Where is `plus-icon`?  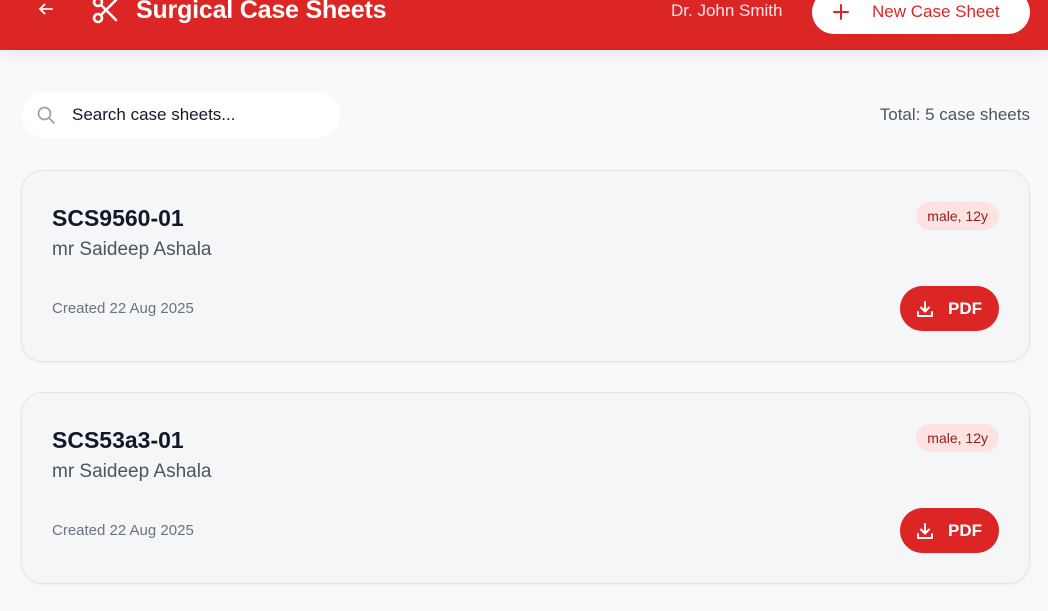
plus-icon is located at coordinates (841, 12).